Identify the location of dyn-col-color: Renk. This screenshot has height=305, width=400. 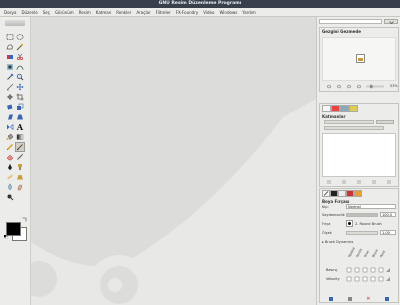
(383, 253).